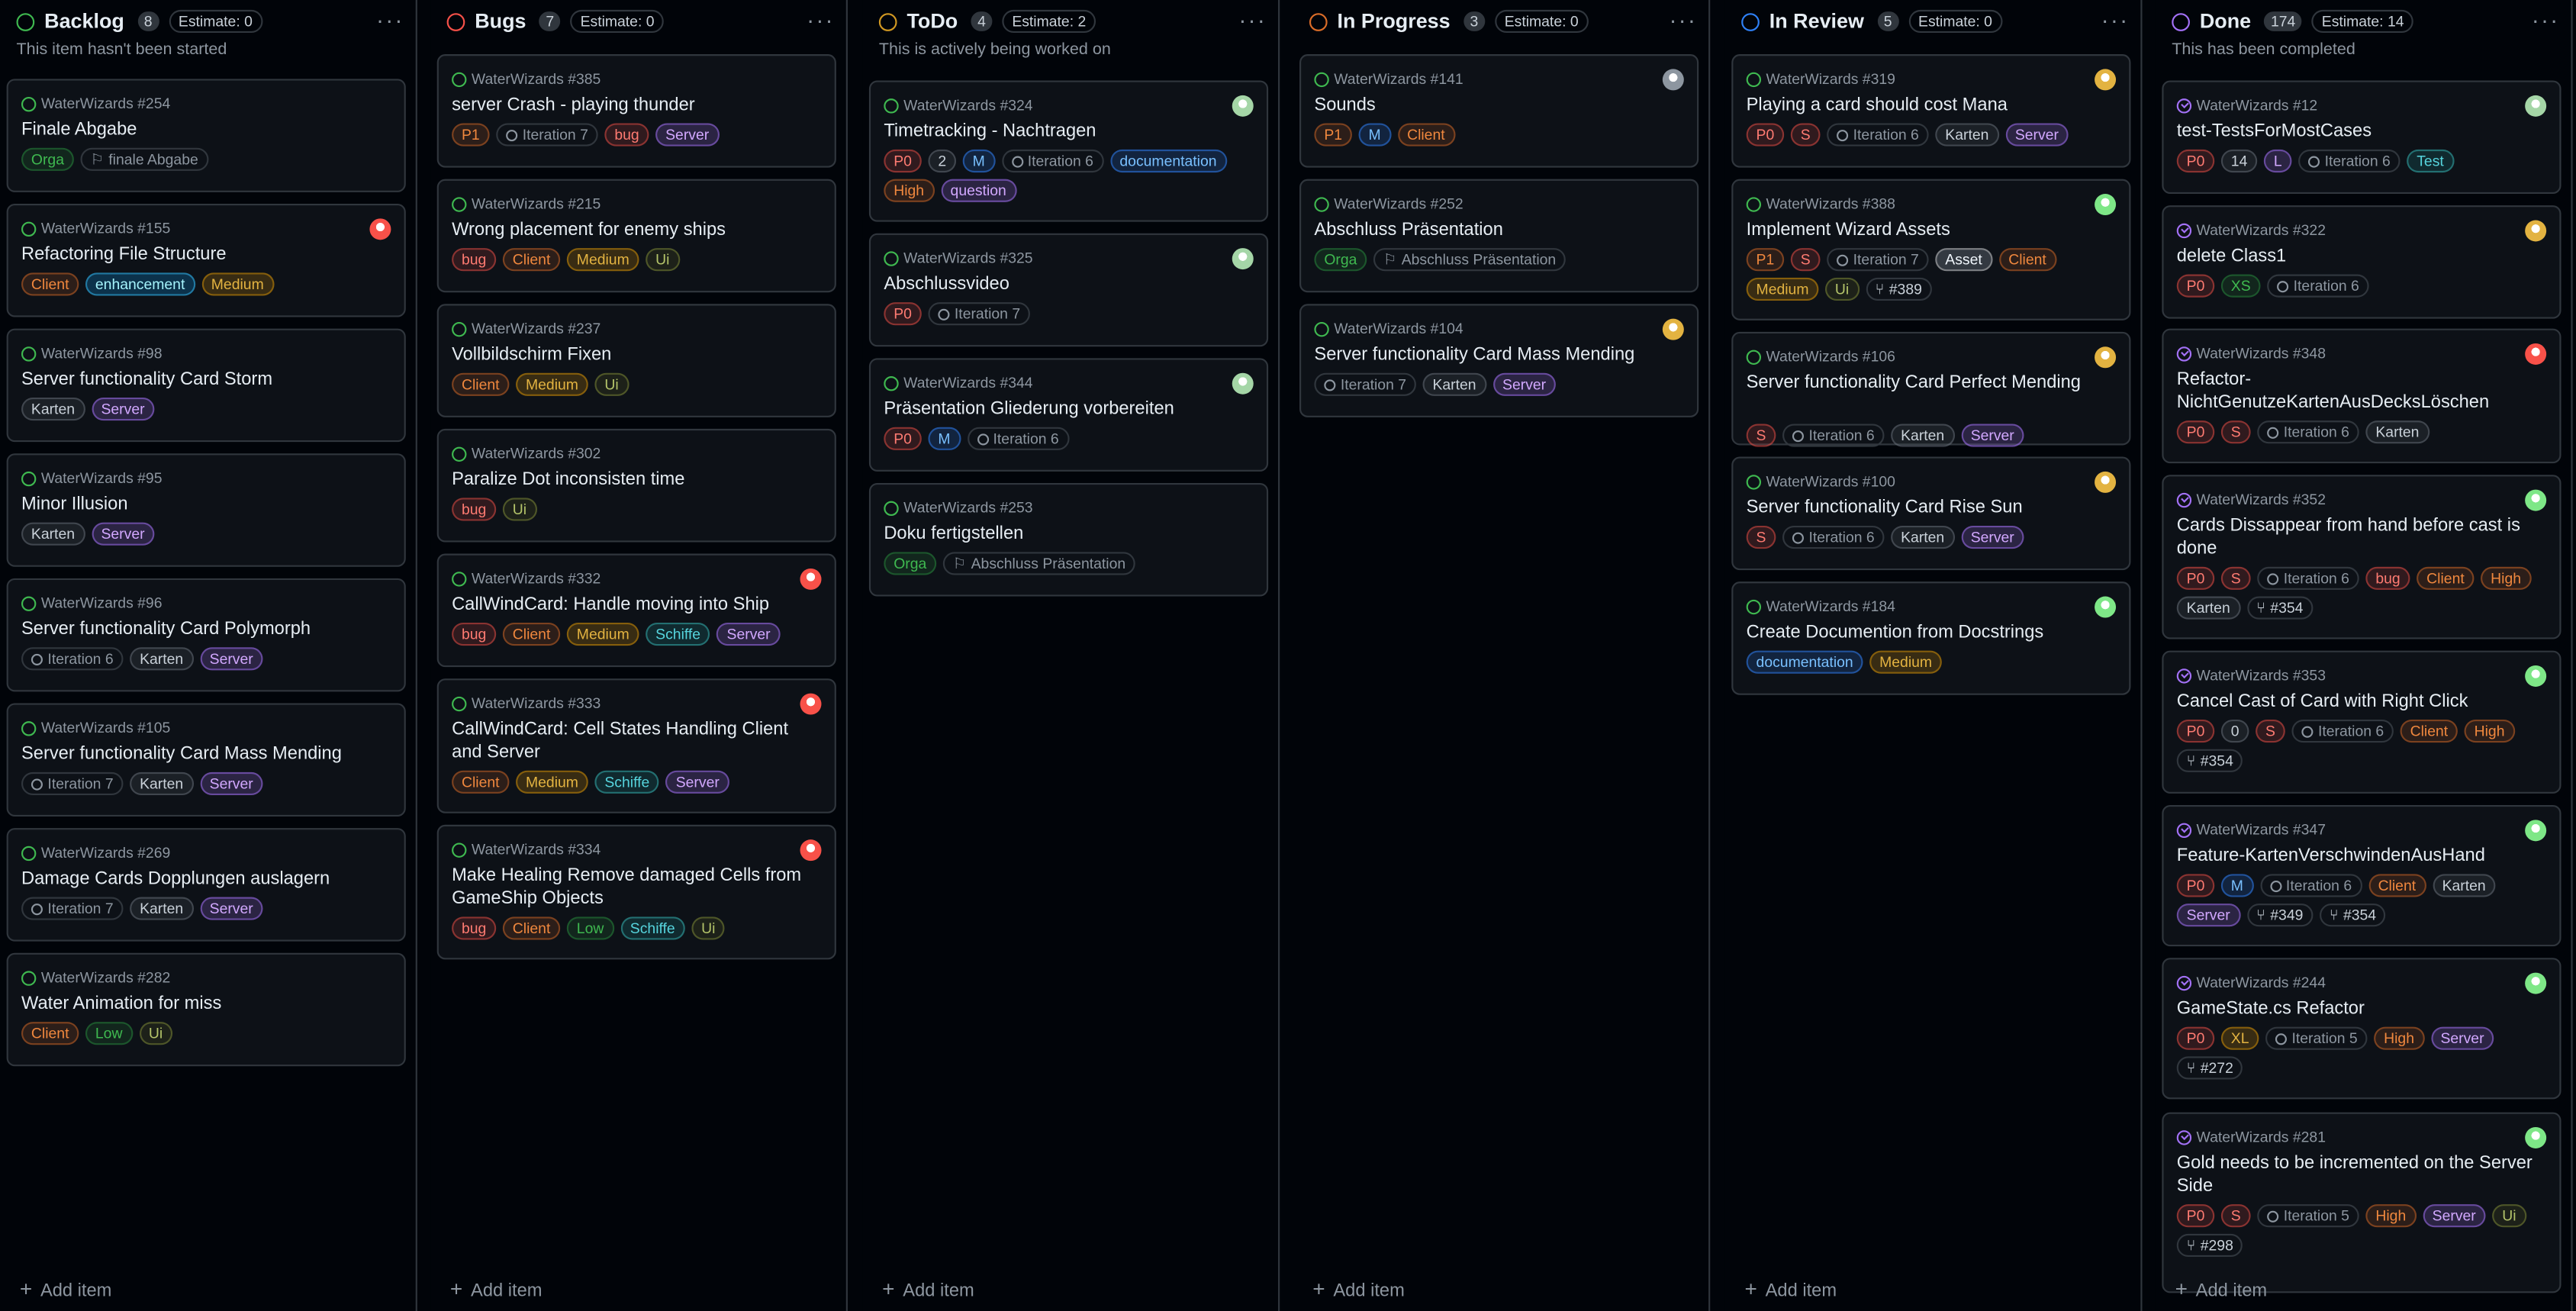  I want to click on label-tag: XL, so click(2239, 1038).